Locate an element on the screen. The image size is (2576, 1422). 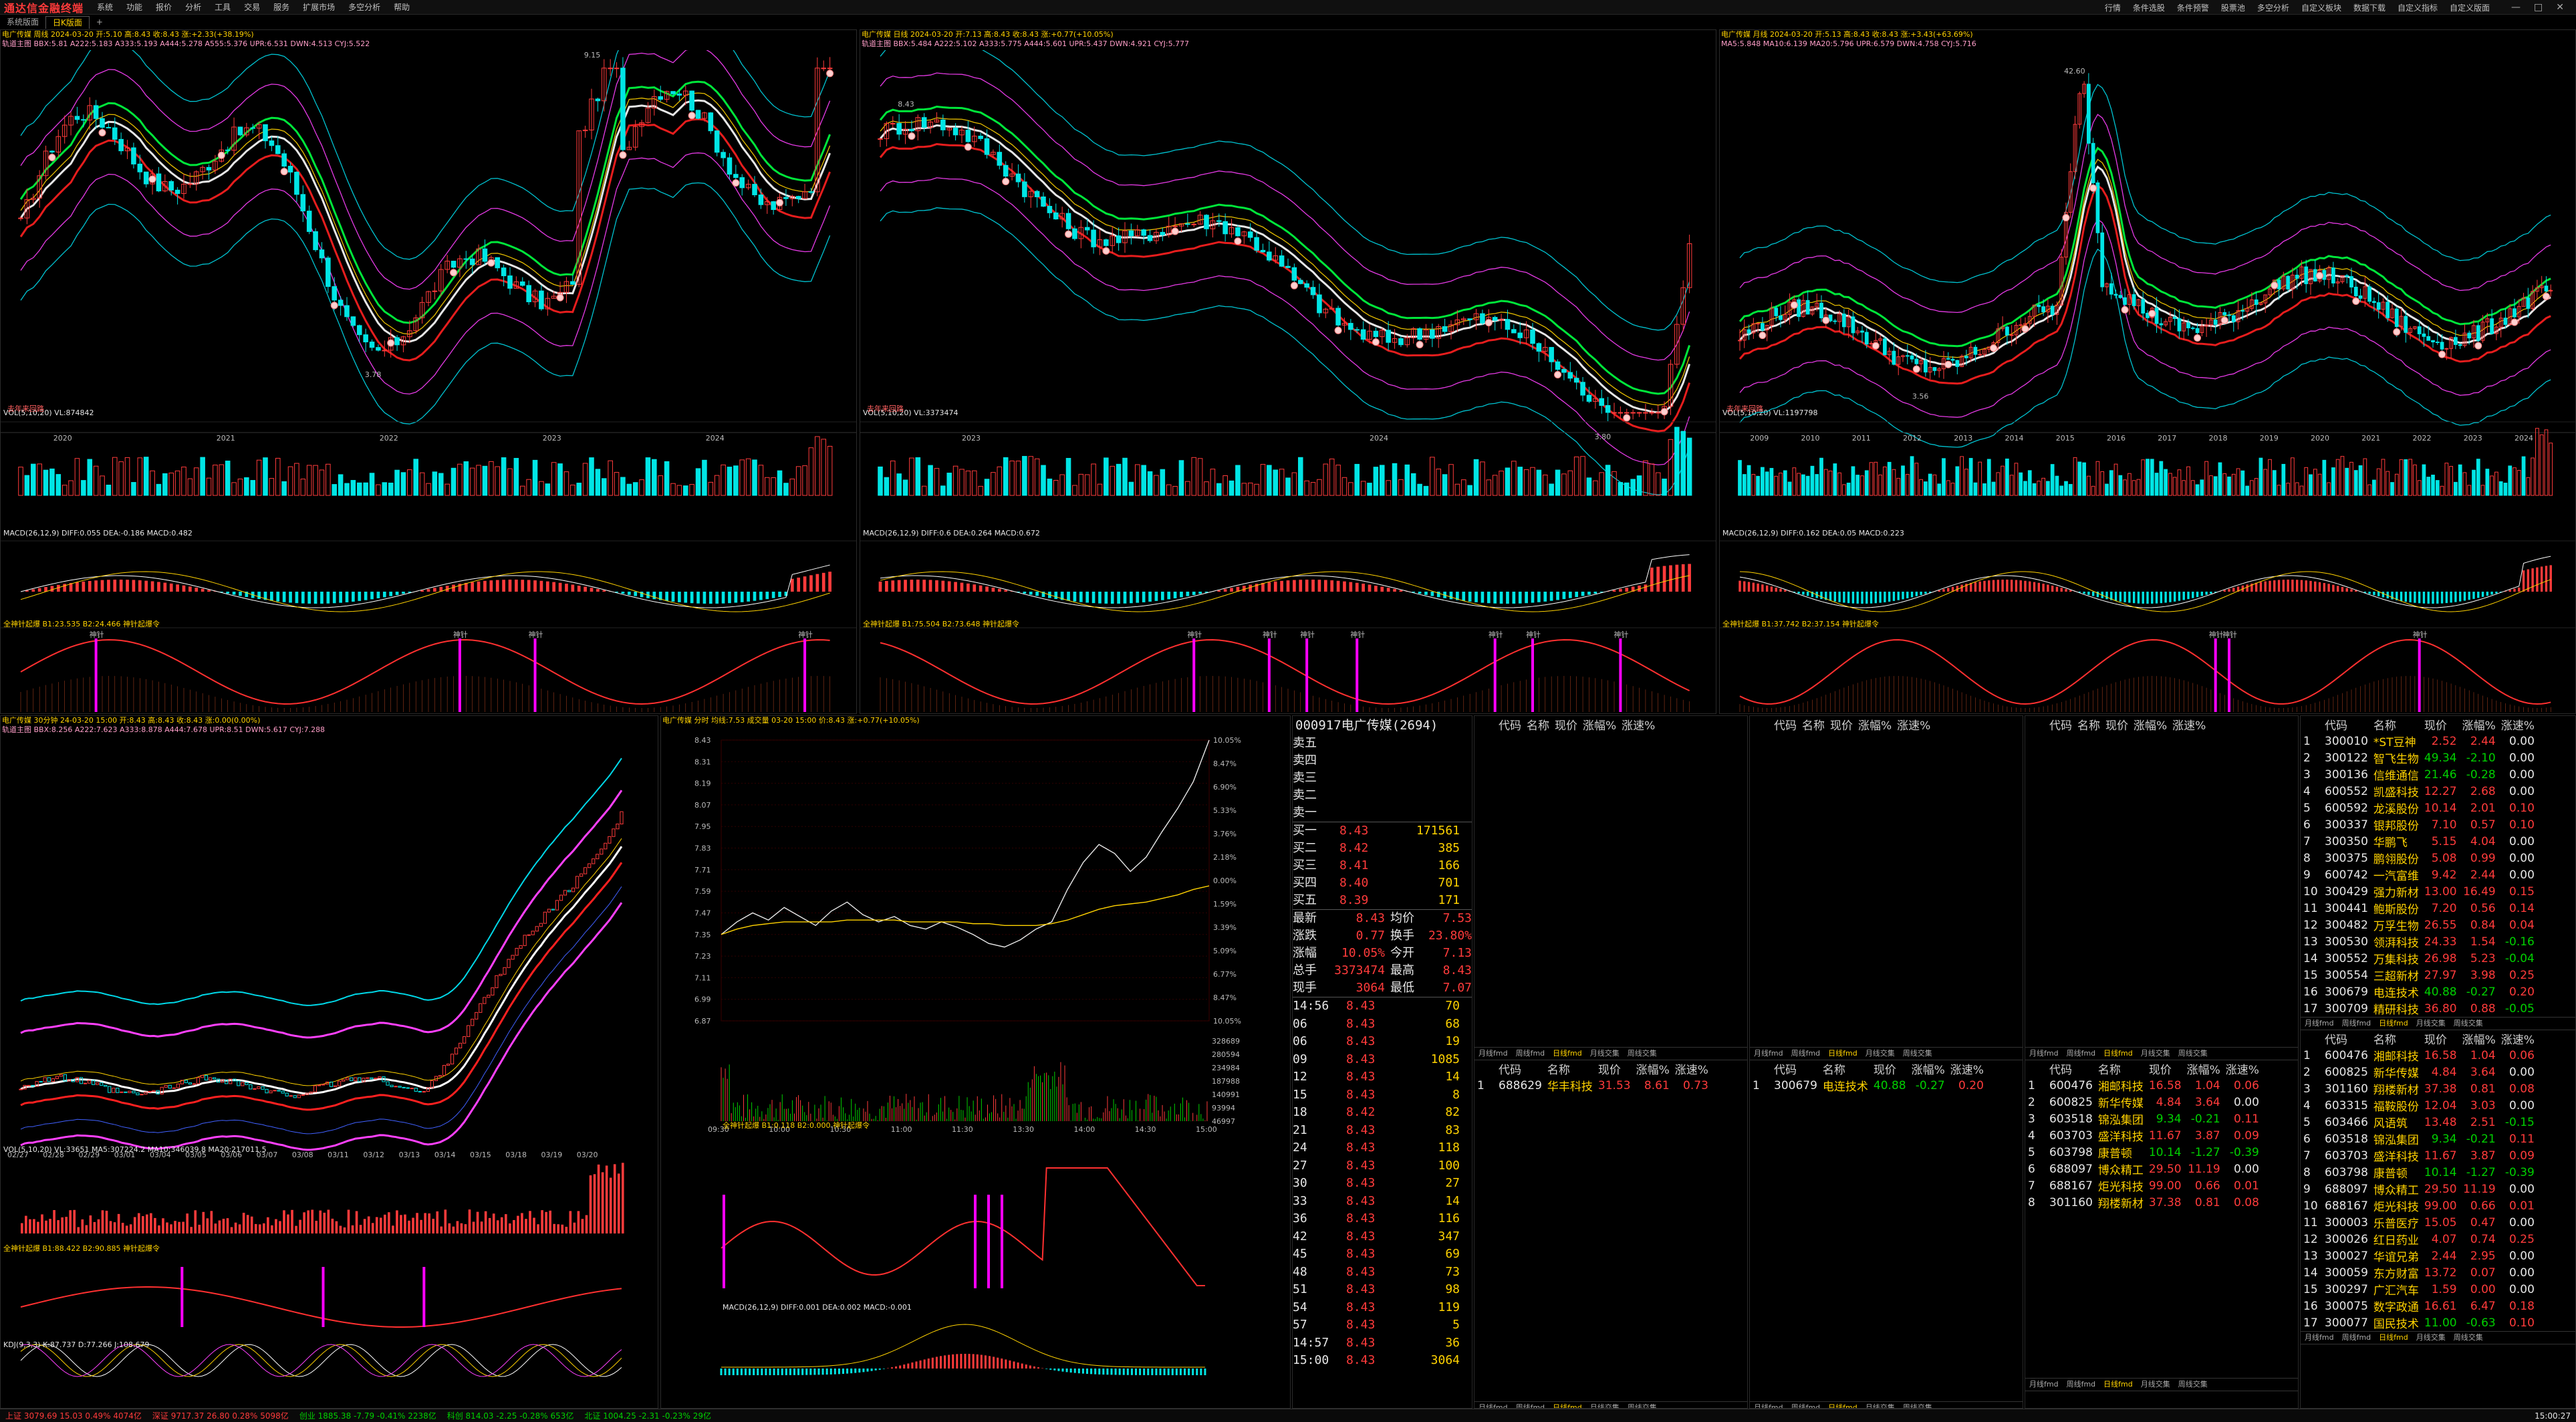
menu-trade: 交易 is located at coordinates (252, 7).